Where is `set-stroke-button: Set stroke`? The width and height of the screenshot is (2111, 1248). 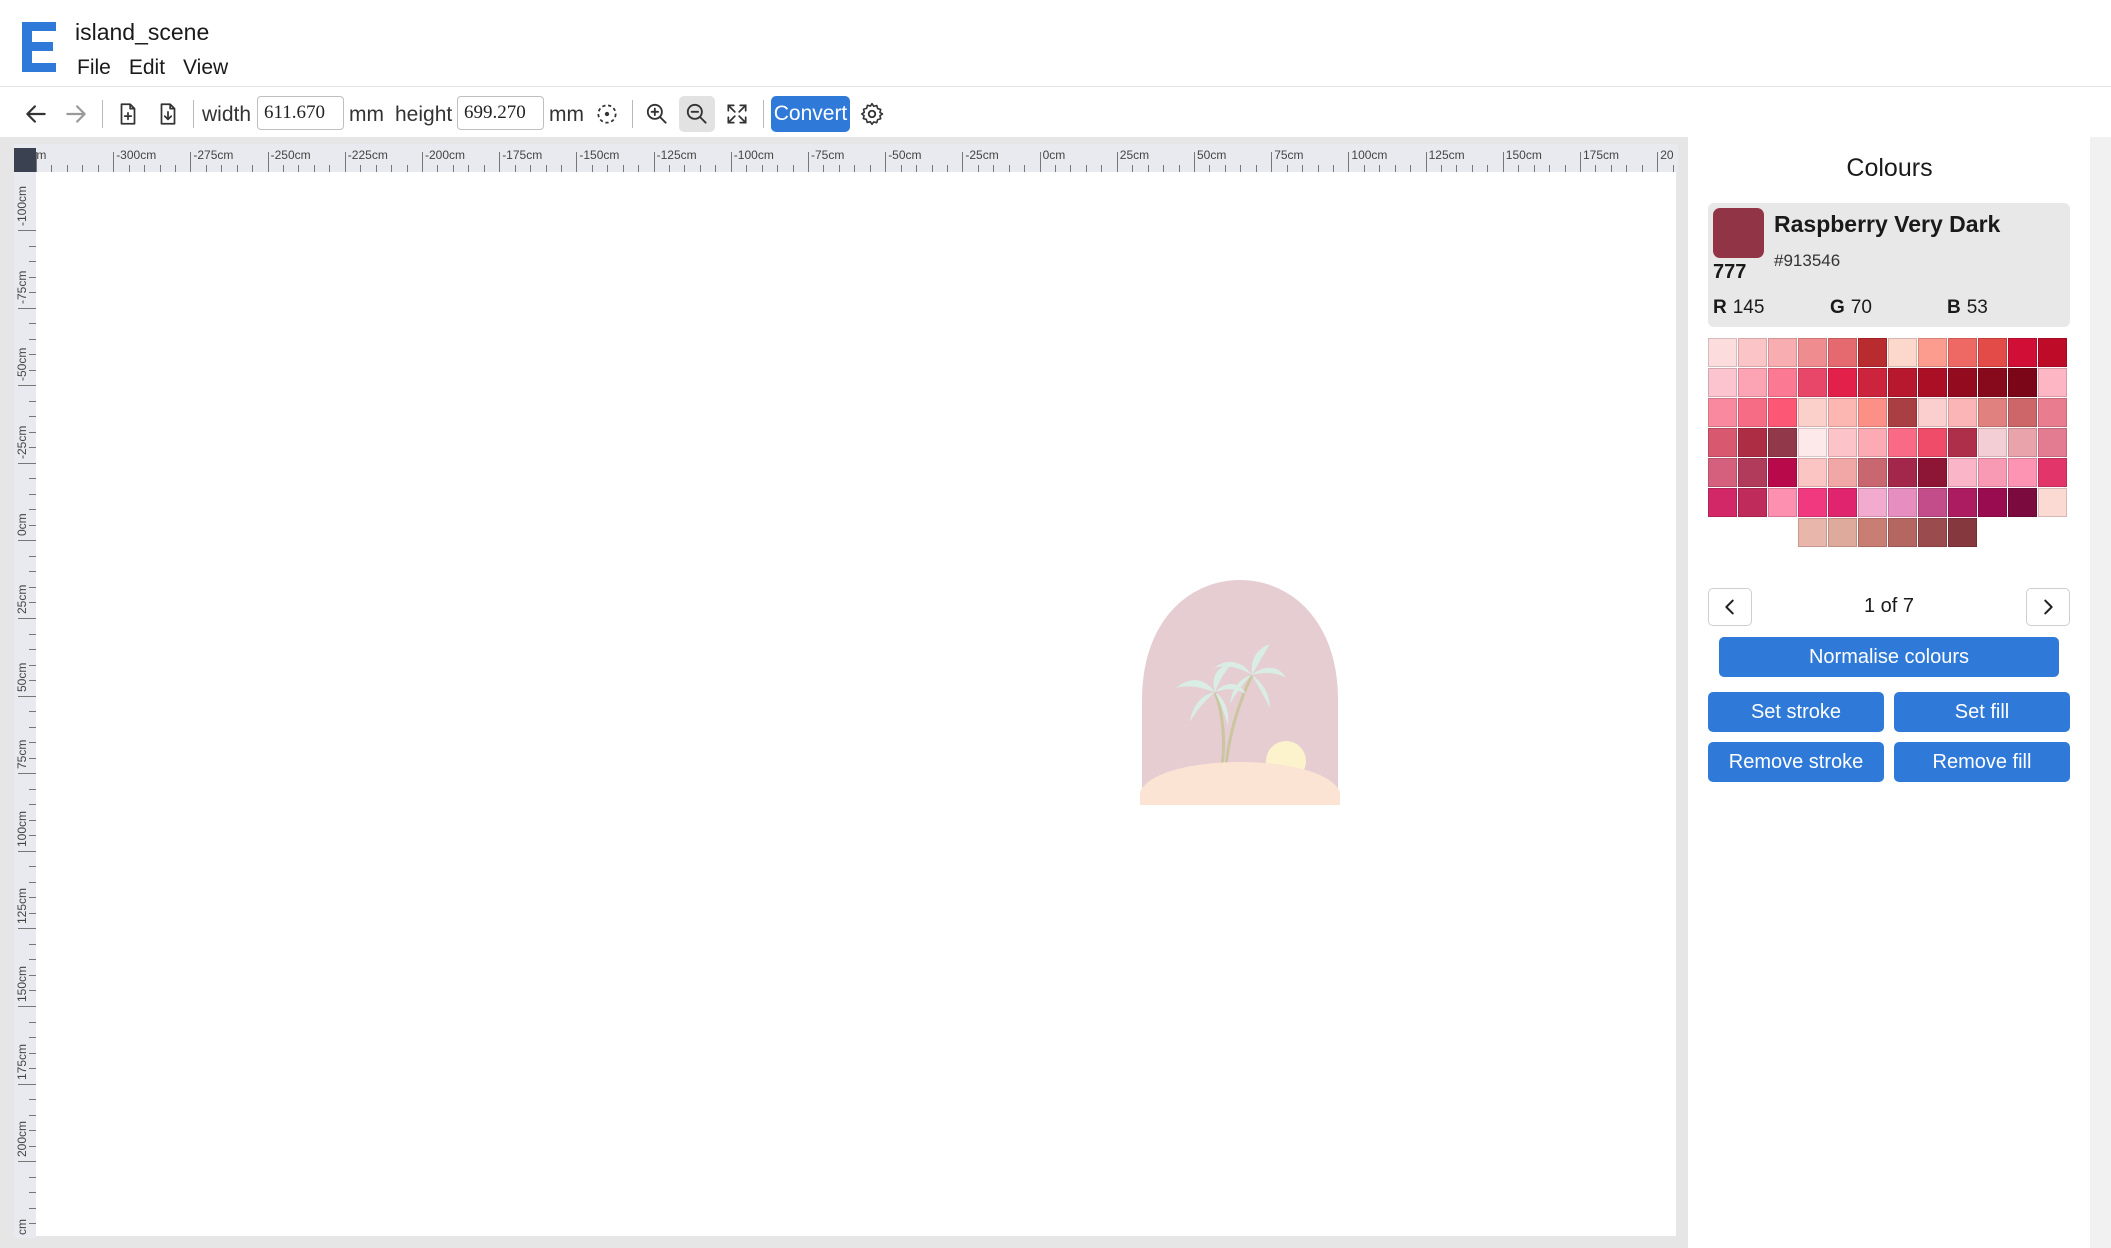 set-stroke-button: Set stroke is located at coordinates (1796, 712).